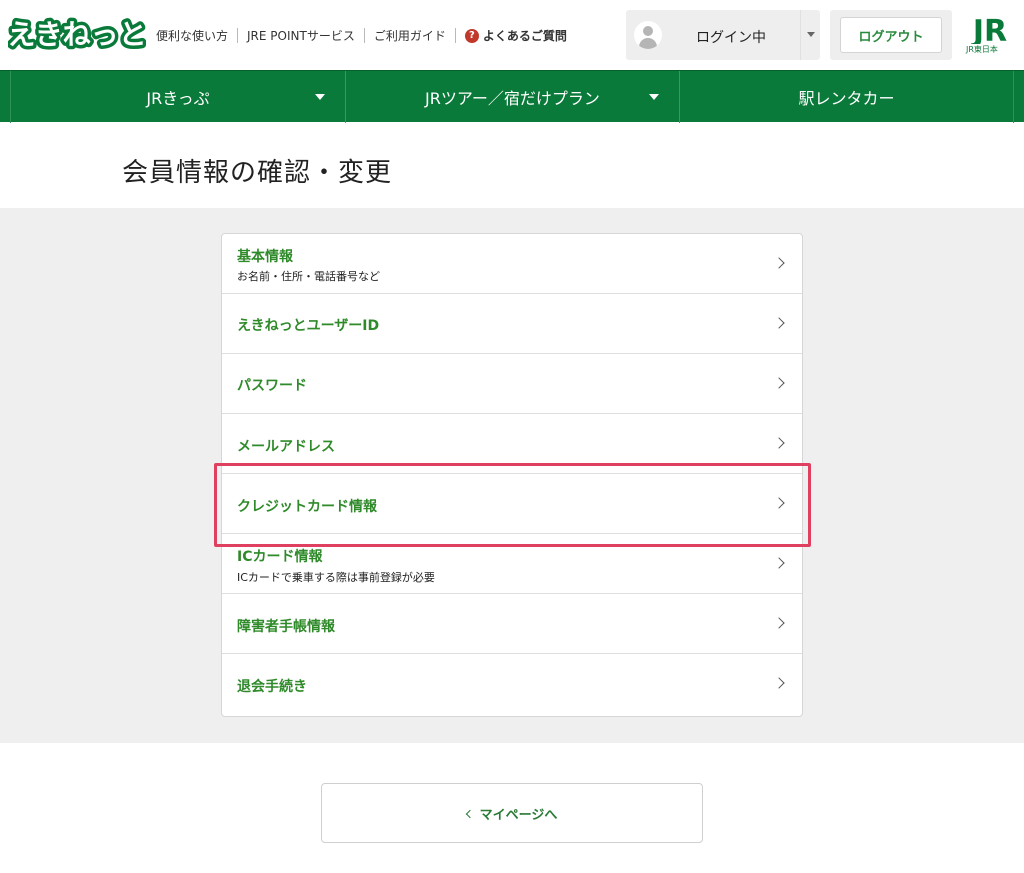  I want to click on nav-item-jr-tickets: JRきっぷ, so click(178, 97).